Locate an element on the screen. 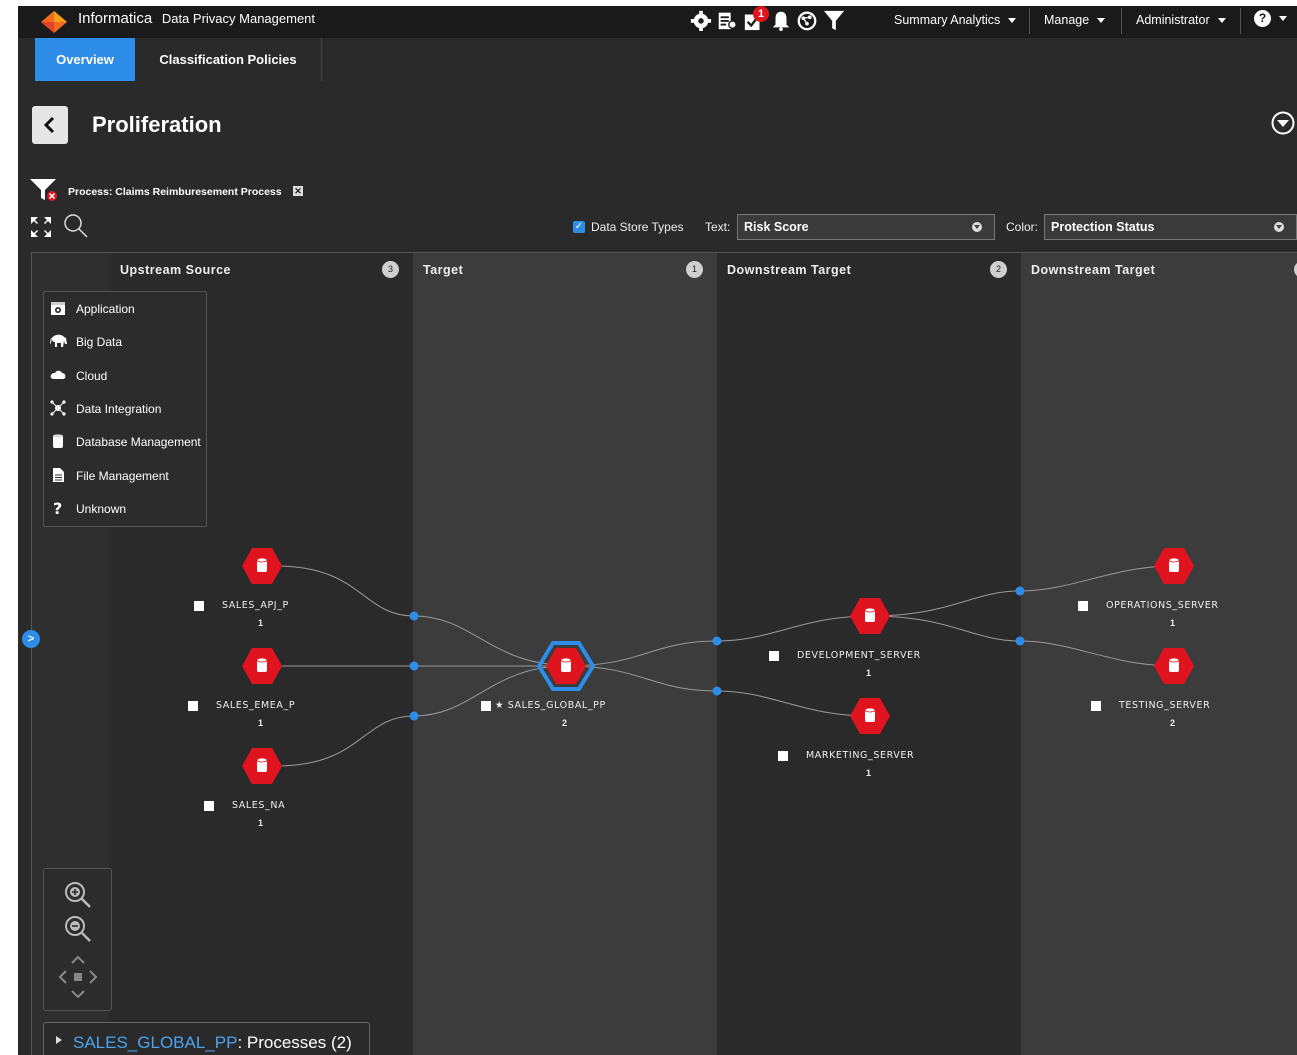  page-title: Proliferation is located at coordinates (157, 124).